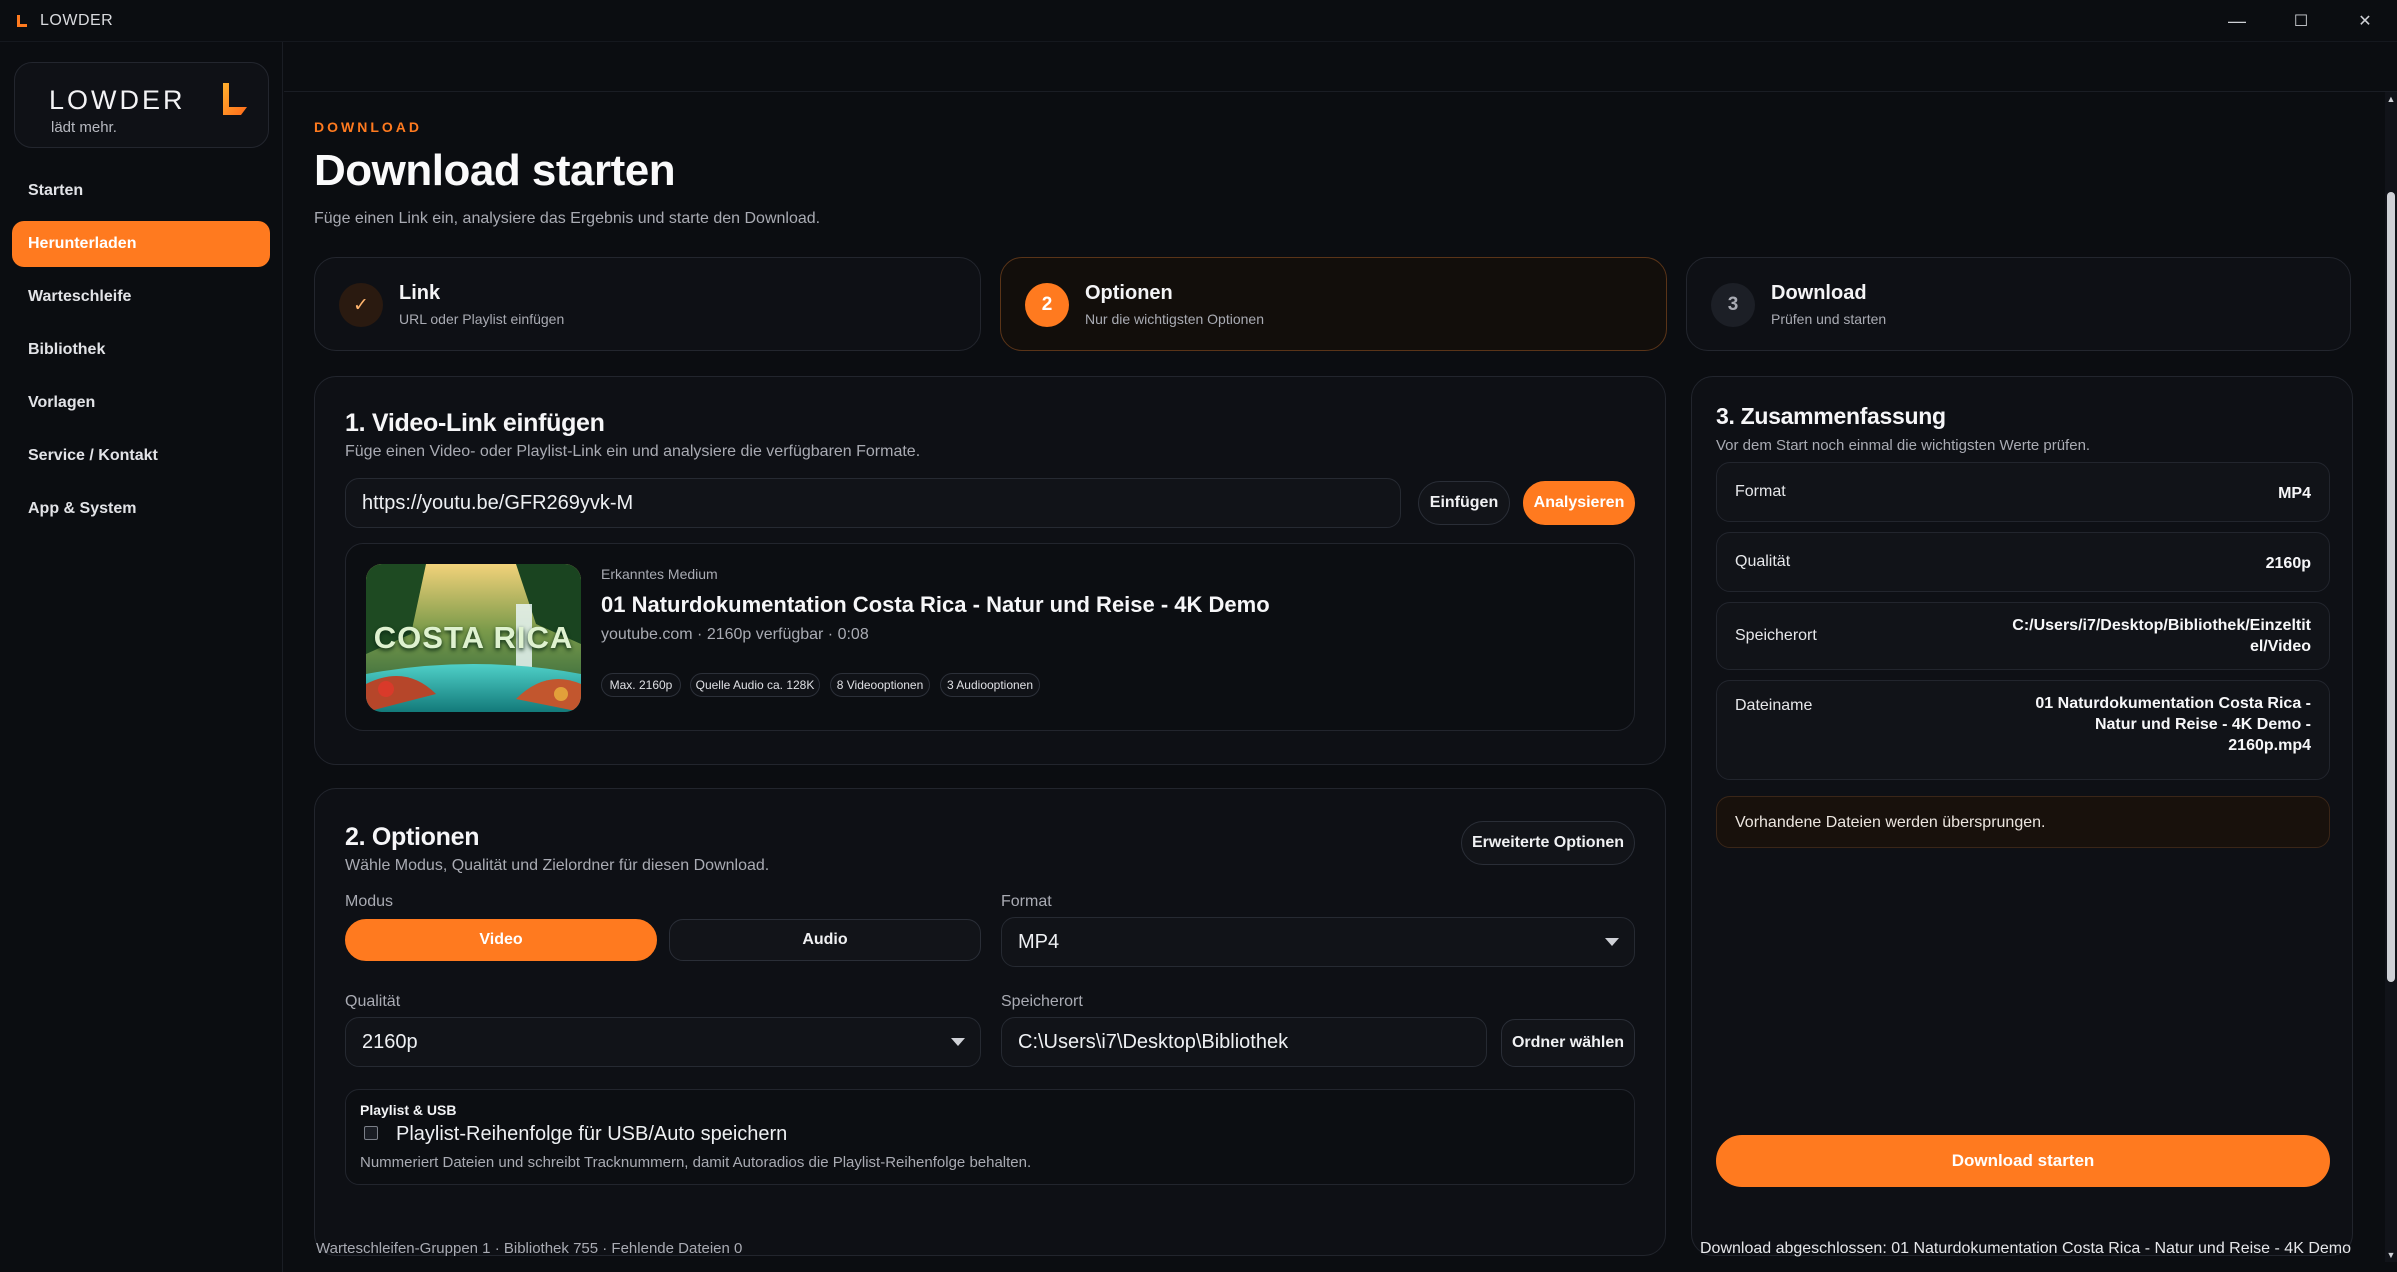 Image resolution: width=2397 pixels, height=1272 pixels. Describe the element at coordinates (77, 20) in the screenshot. I see `window-title: LOWDER` at that location.